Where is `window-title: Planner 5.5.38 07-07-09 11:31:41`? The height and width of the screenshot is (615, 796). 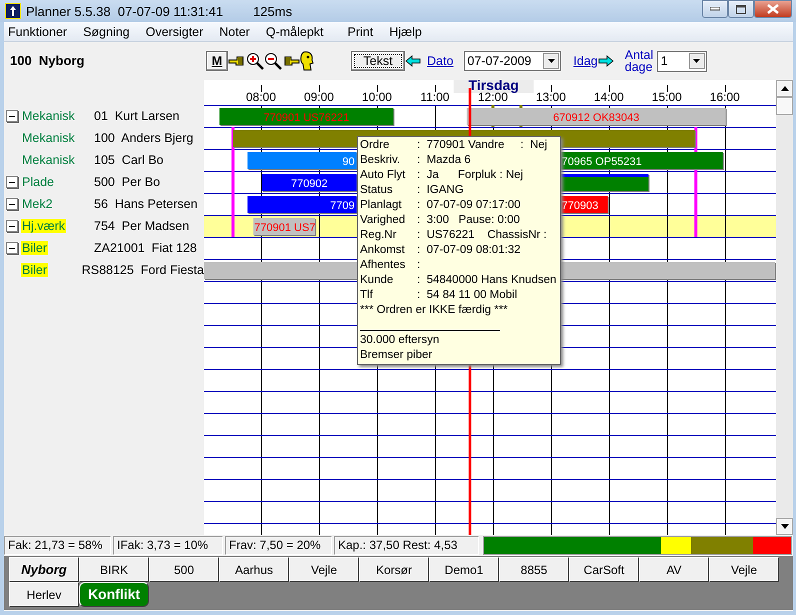
window-title: Planner 5.5.38 07-07-09 11:31:41 is located at coordinates (125, 12).